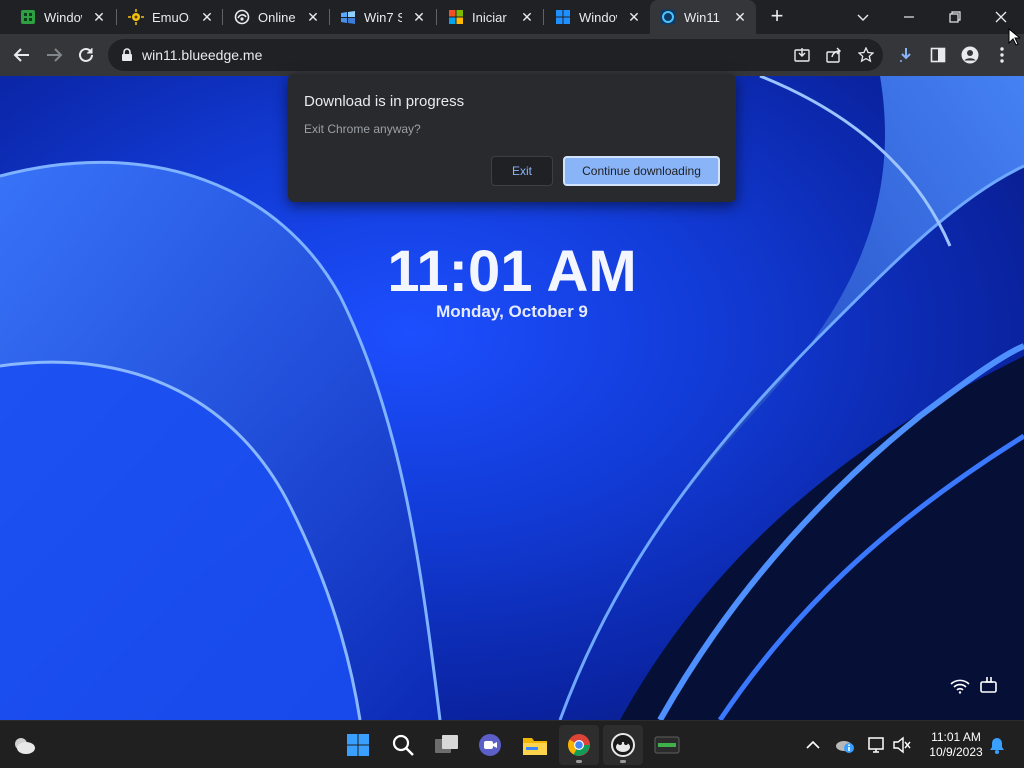 The height and width of the screenshot is (768, 1024). I want to click on onedrive-tray-button, so click(845, 745).